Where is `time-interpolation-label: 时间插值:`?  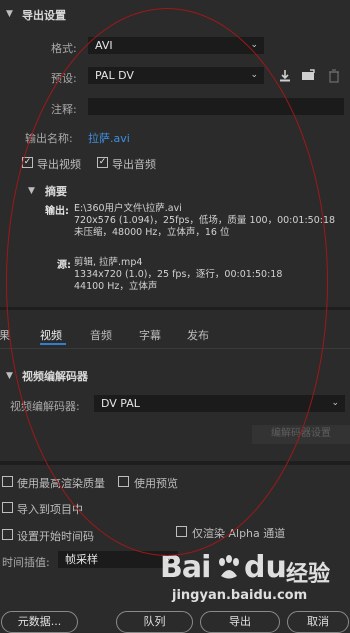 time-interpolation-label: 时间插值: is located at coordinates (26, 562).